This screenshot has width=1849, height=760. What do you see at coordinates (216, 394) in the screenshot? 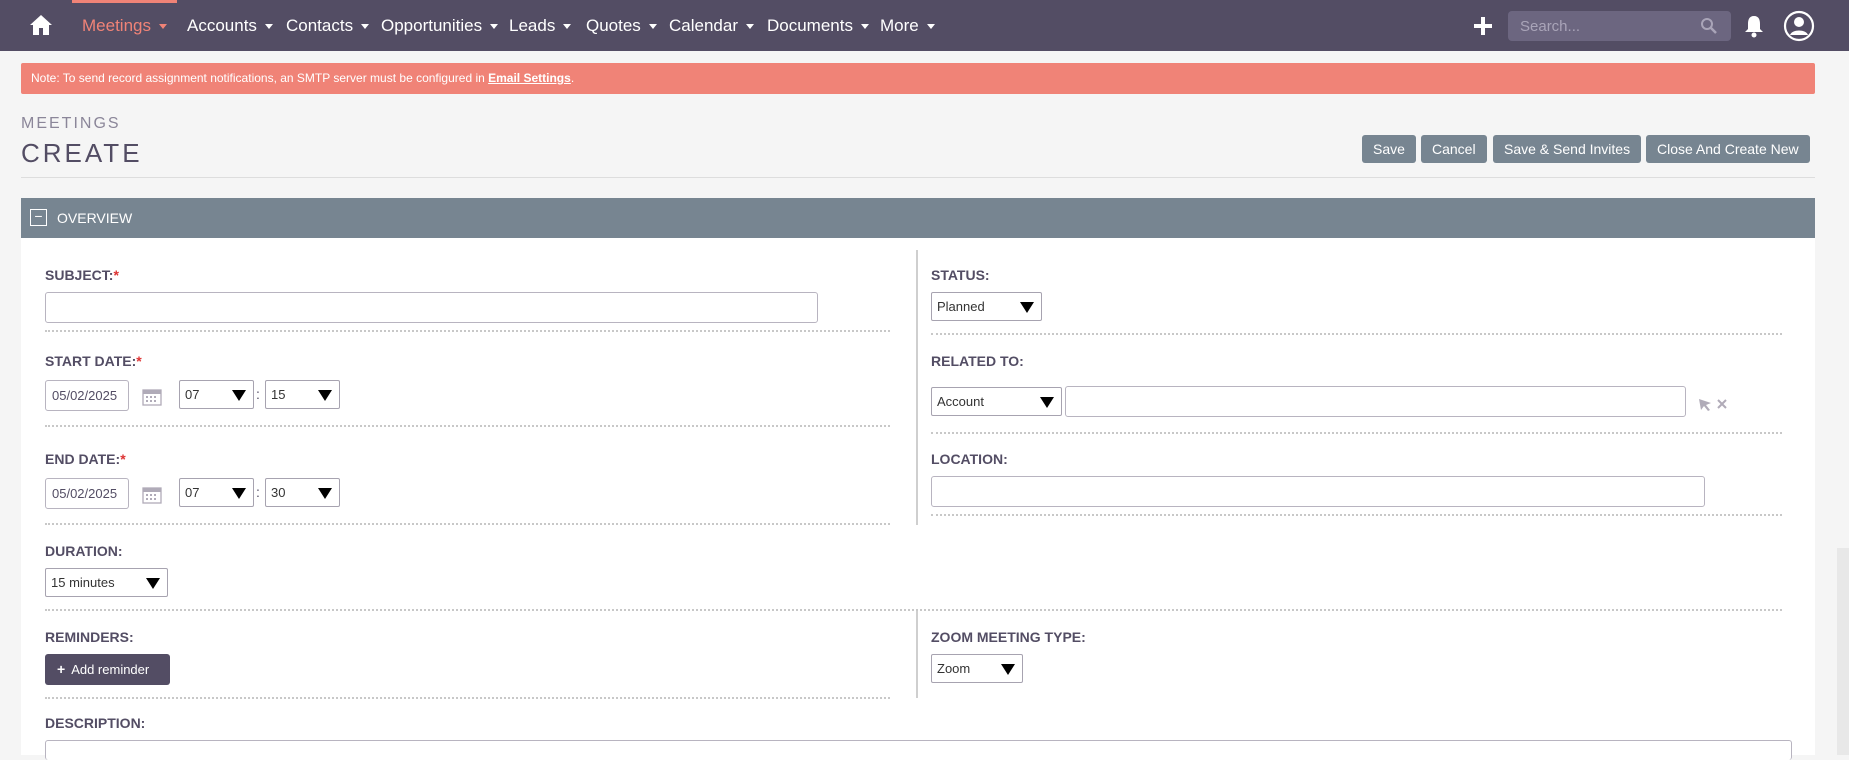
I see `start-hour-select: 07` at bounding box center [216, 394].